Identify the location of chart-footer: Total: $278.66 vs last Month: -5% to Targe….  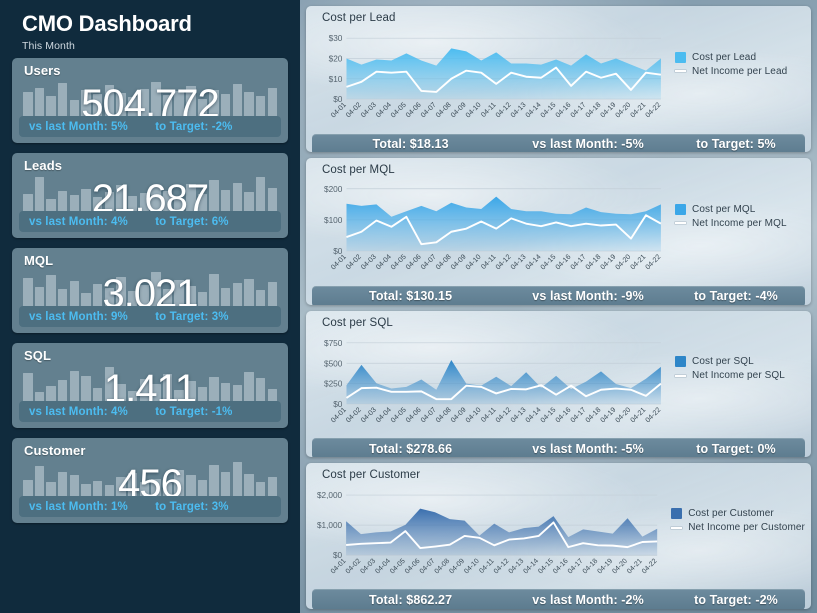
(558, 447).